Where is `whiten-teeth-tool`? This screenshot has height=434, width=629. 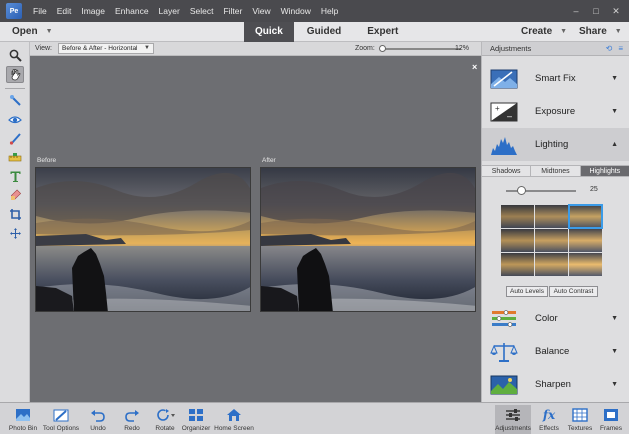
whiten-teeth-tool is located at coordinates (15, 138).